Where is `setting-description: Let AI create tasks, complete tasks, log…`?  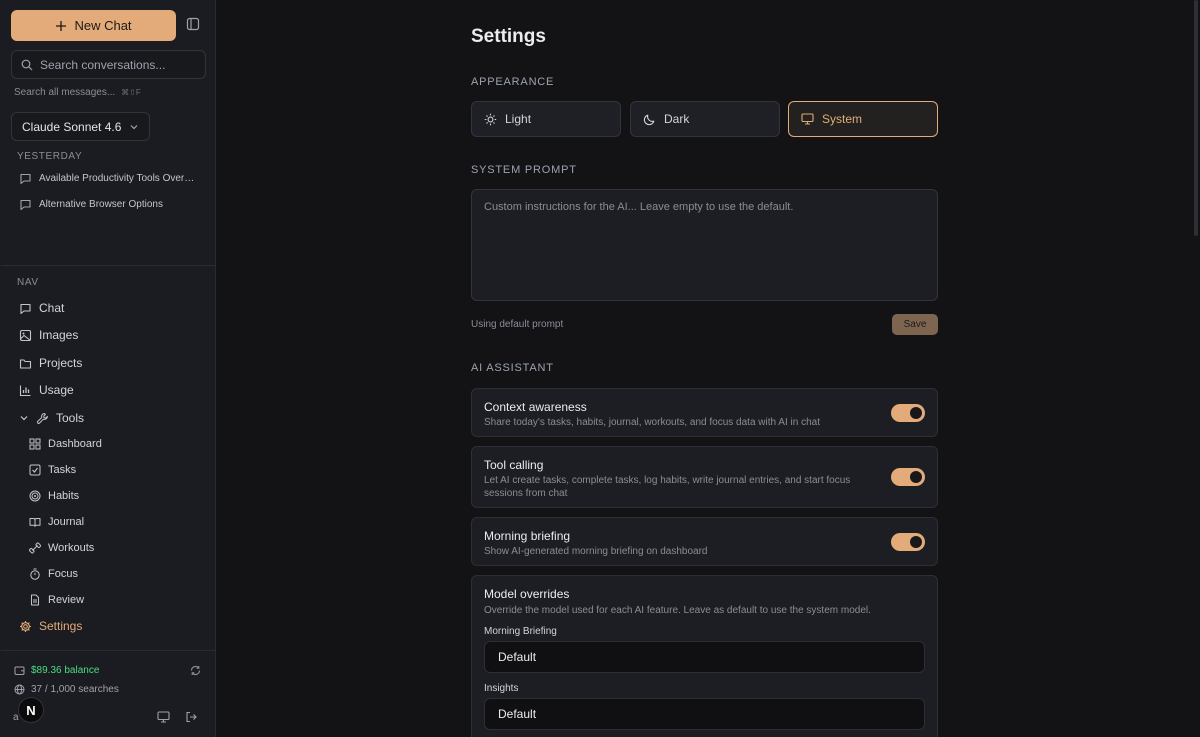 setting-description: Let AI create tasks, complete tasks, log… is located at coordinates (667, 487).